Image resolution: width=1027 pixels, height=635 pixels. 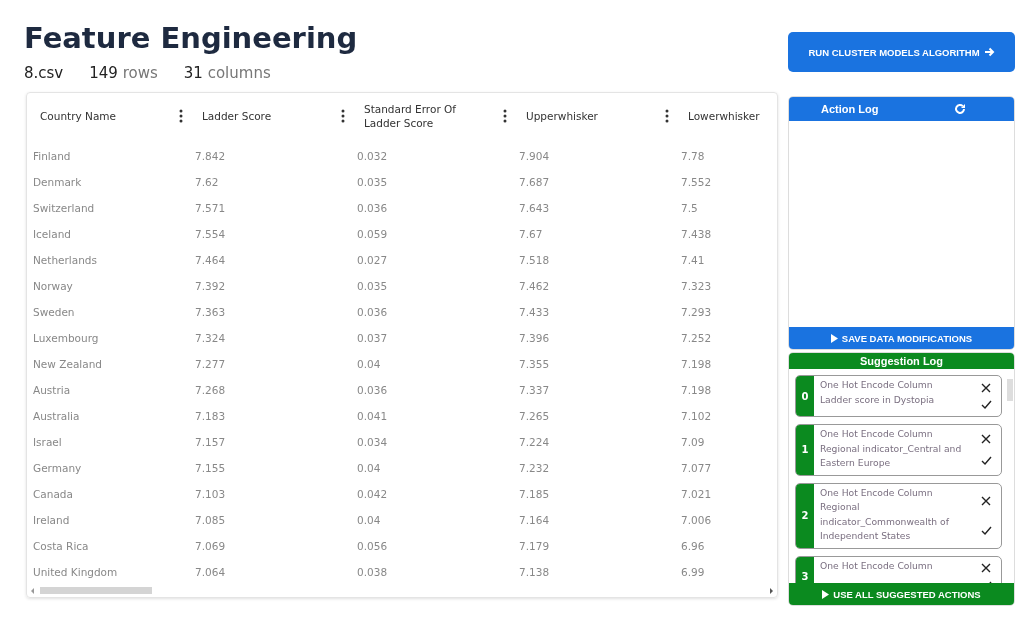 I want to click on table-cell: 7.518, so click(x=534, y=260).